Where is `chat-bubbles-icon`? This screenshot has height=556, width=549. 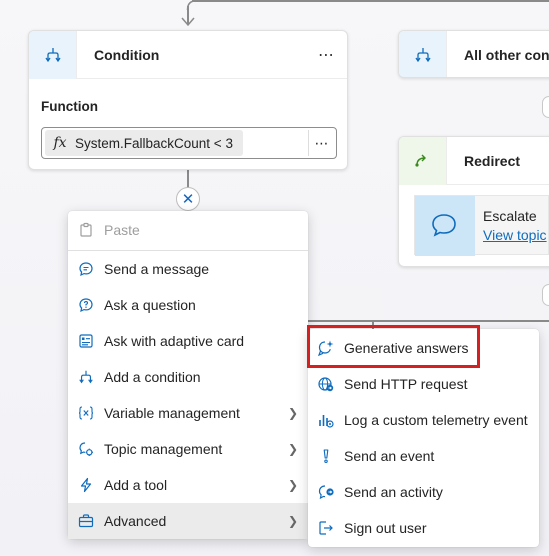 chat-bubbles-icon is located at coordinates (444, 225).